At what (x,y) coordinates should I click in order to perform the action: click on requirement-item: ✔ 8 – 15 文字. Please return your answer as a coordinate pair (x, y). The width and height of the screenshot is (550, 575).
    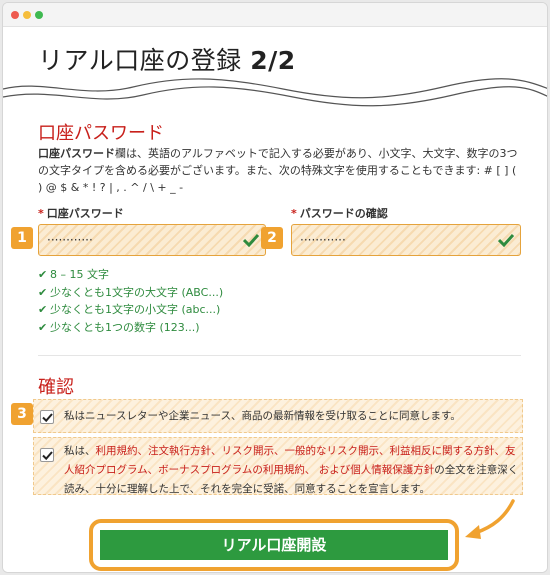
    Looking at the image, I should click on (130, 275).